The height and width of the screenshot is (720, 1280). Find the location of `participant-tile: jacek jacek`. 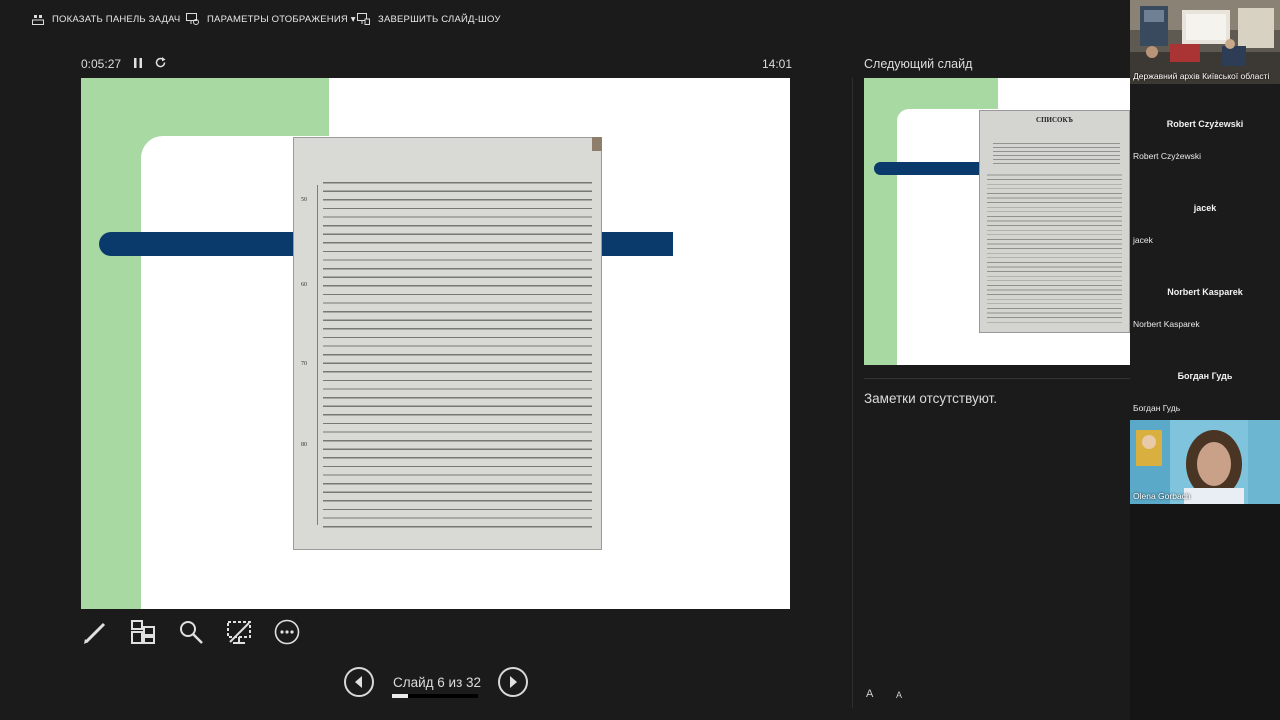

participant-tile: jacek jacek is located at coordinates (1205, 210).